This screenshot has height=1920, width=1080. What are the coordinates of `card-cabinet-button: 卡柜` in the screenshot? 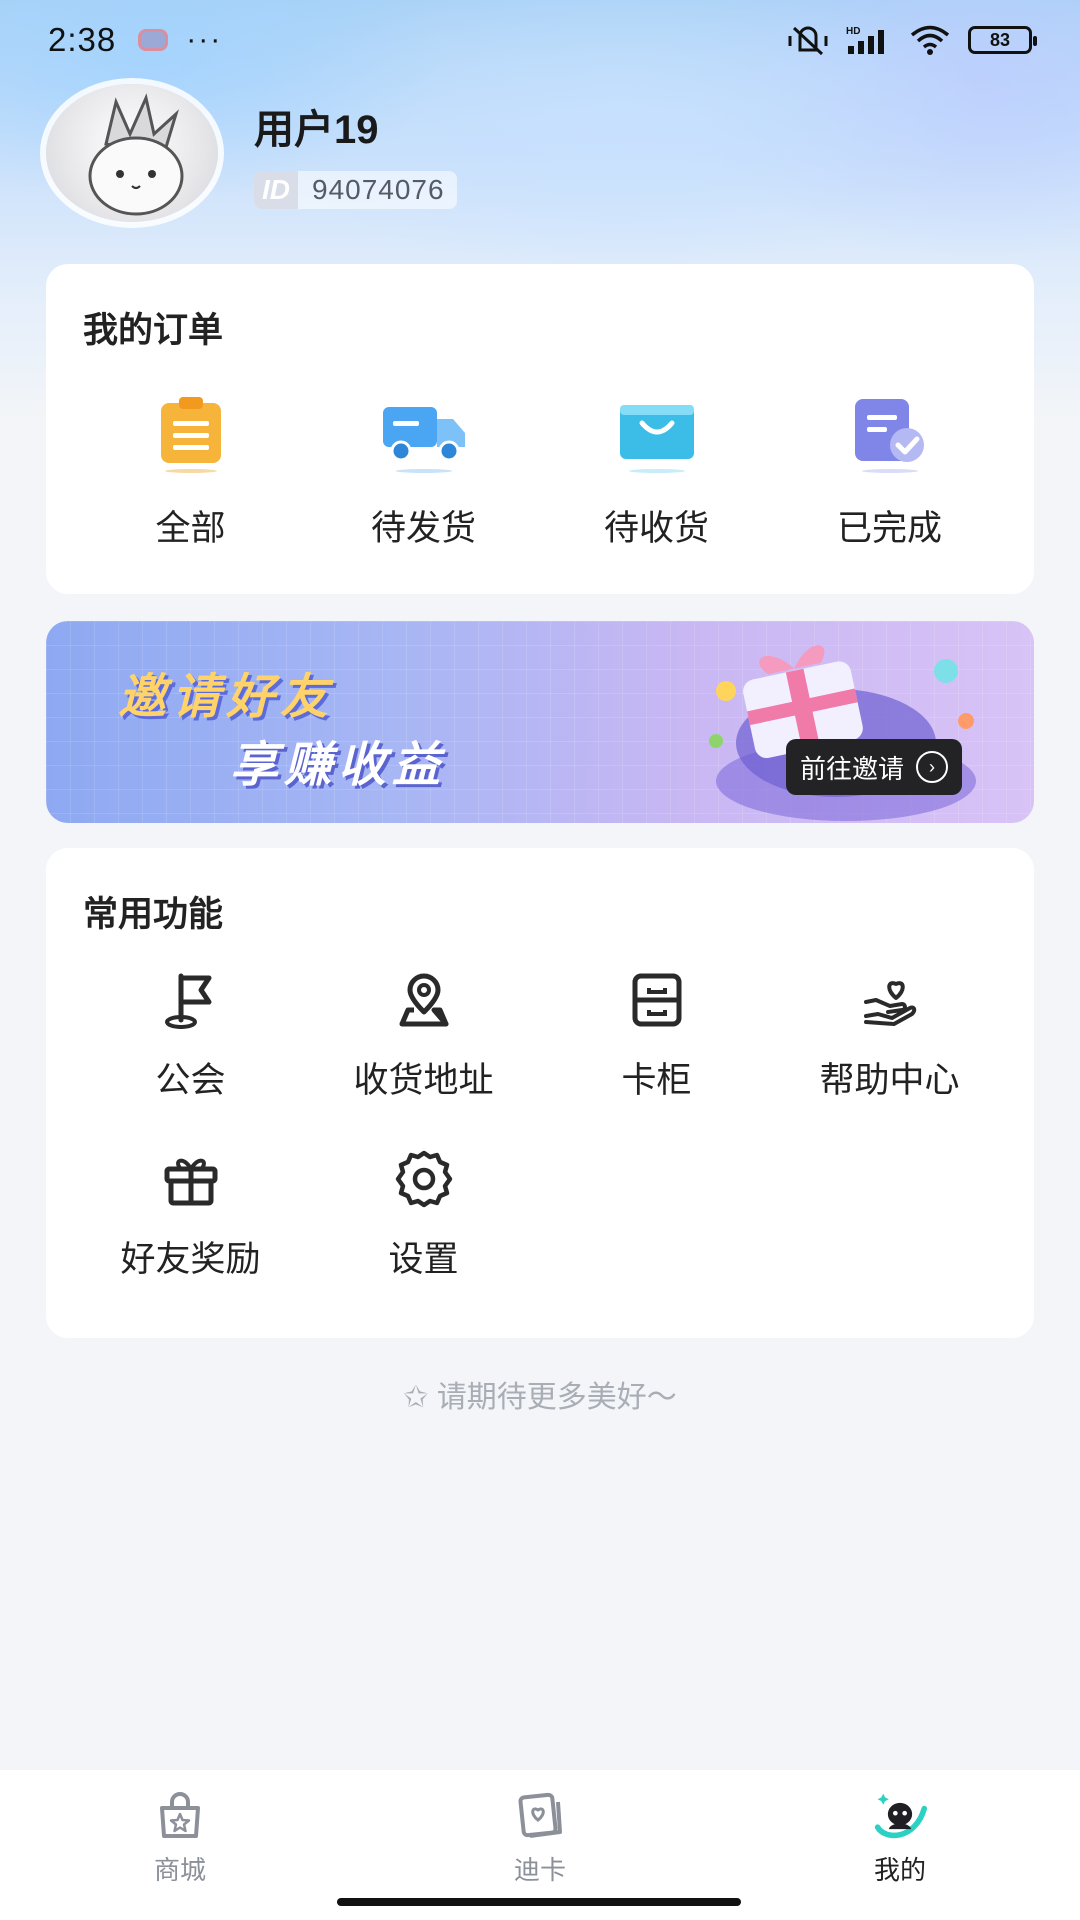 It's located at (656, 1035).